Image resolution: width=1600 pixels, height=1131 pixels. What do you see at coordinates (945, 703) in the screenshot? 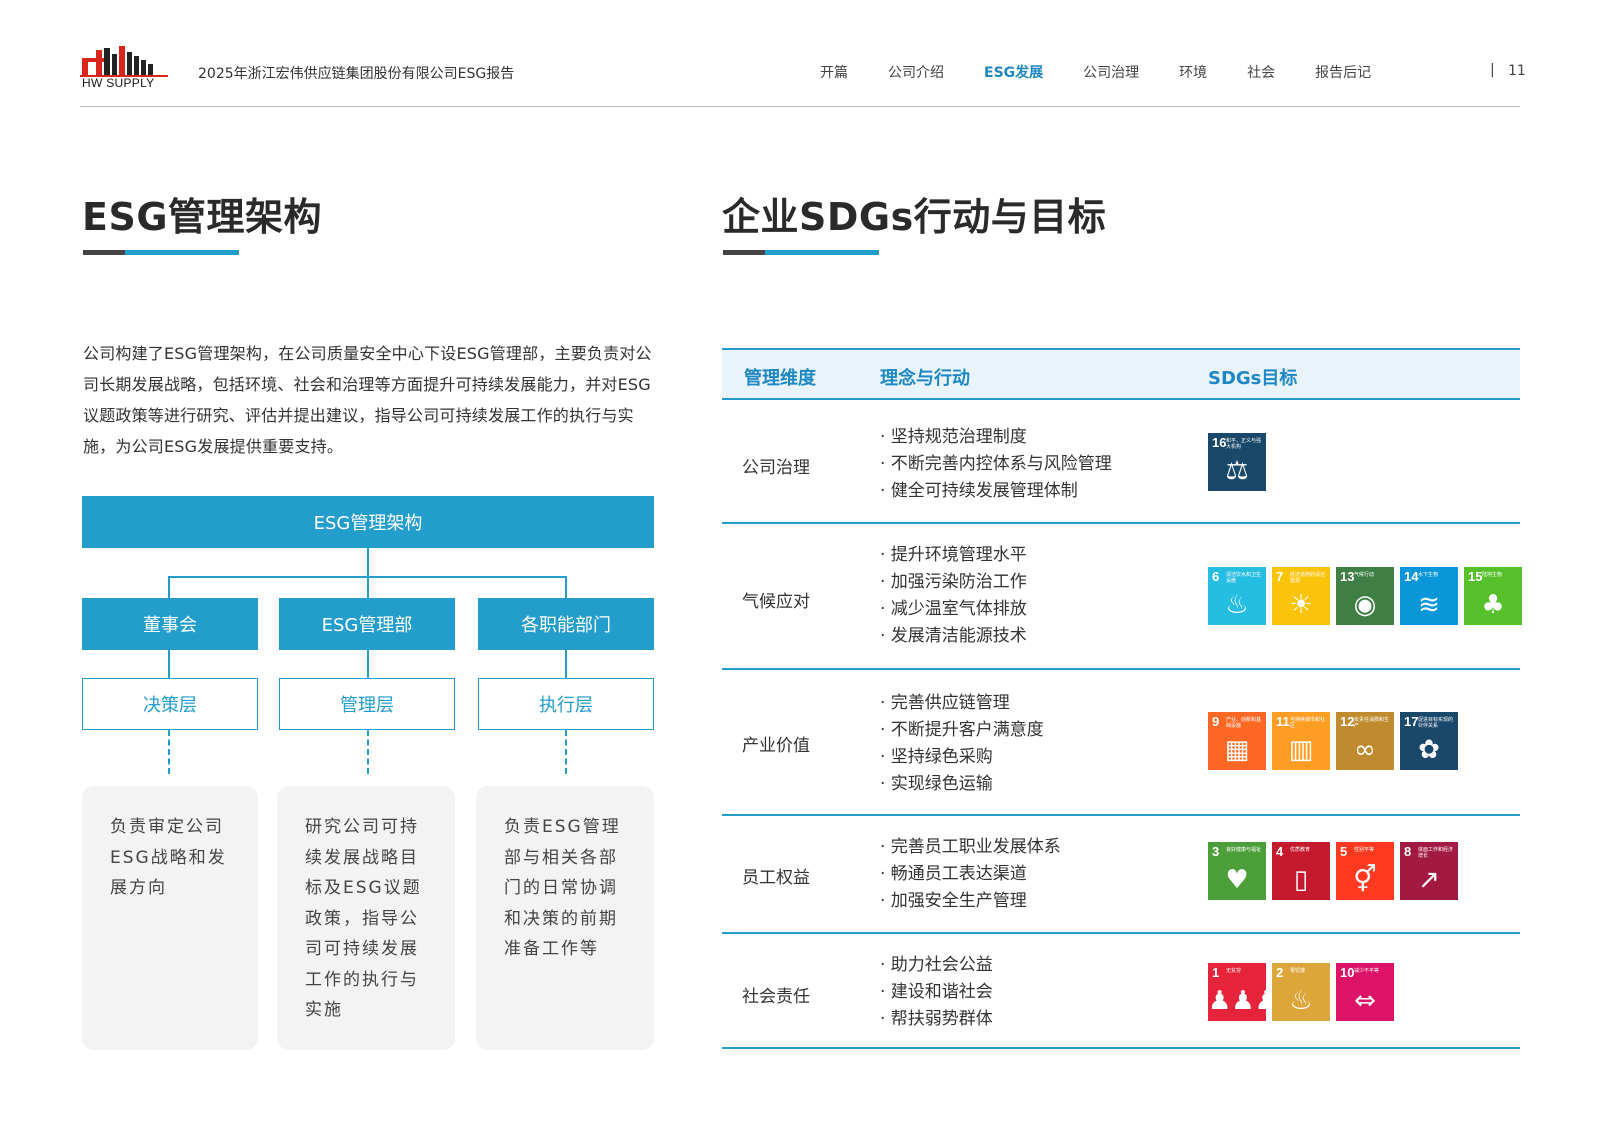
I see `action-item: · 完善供应链管理` at bounding box center [945, 703].